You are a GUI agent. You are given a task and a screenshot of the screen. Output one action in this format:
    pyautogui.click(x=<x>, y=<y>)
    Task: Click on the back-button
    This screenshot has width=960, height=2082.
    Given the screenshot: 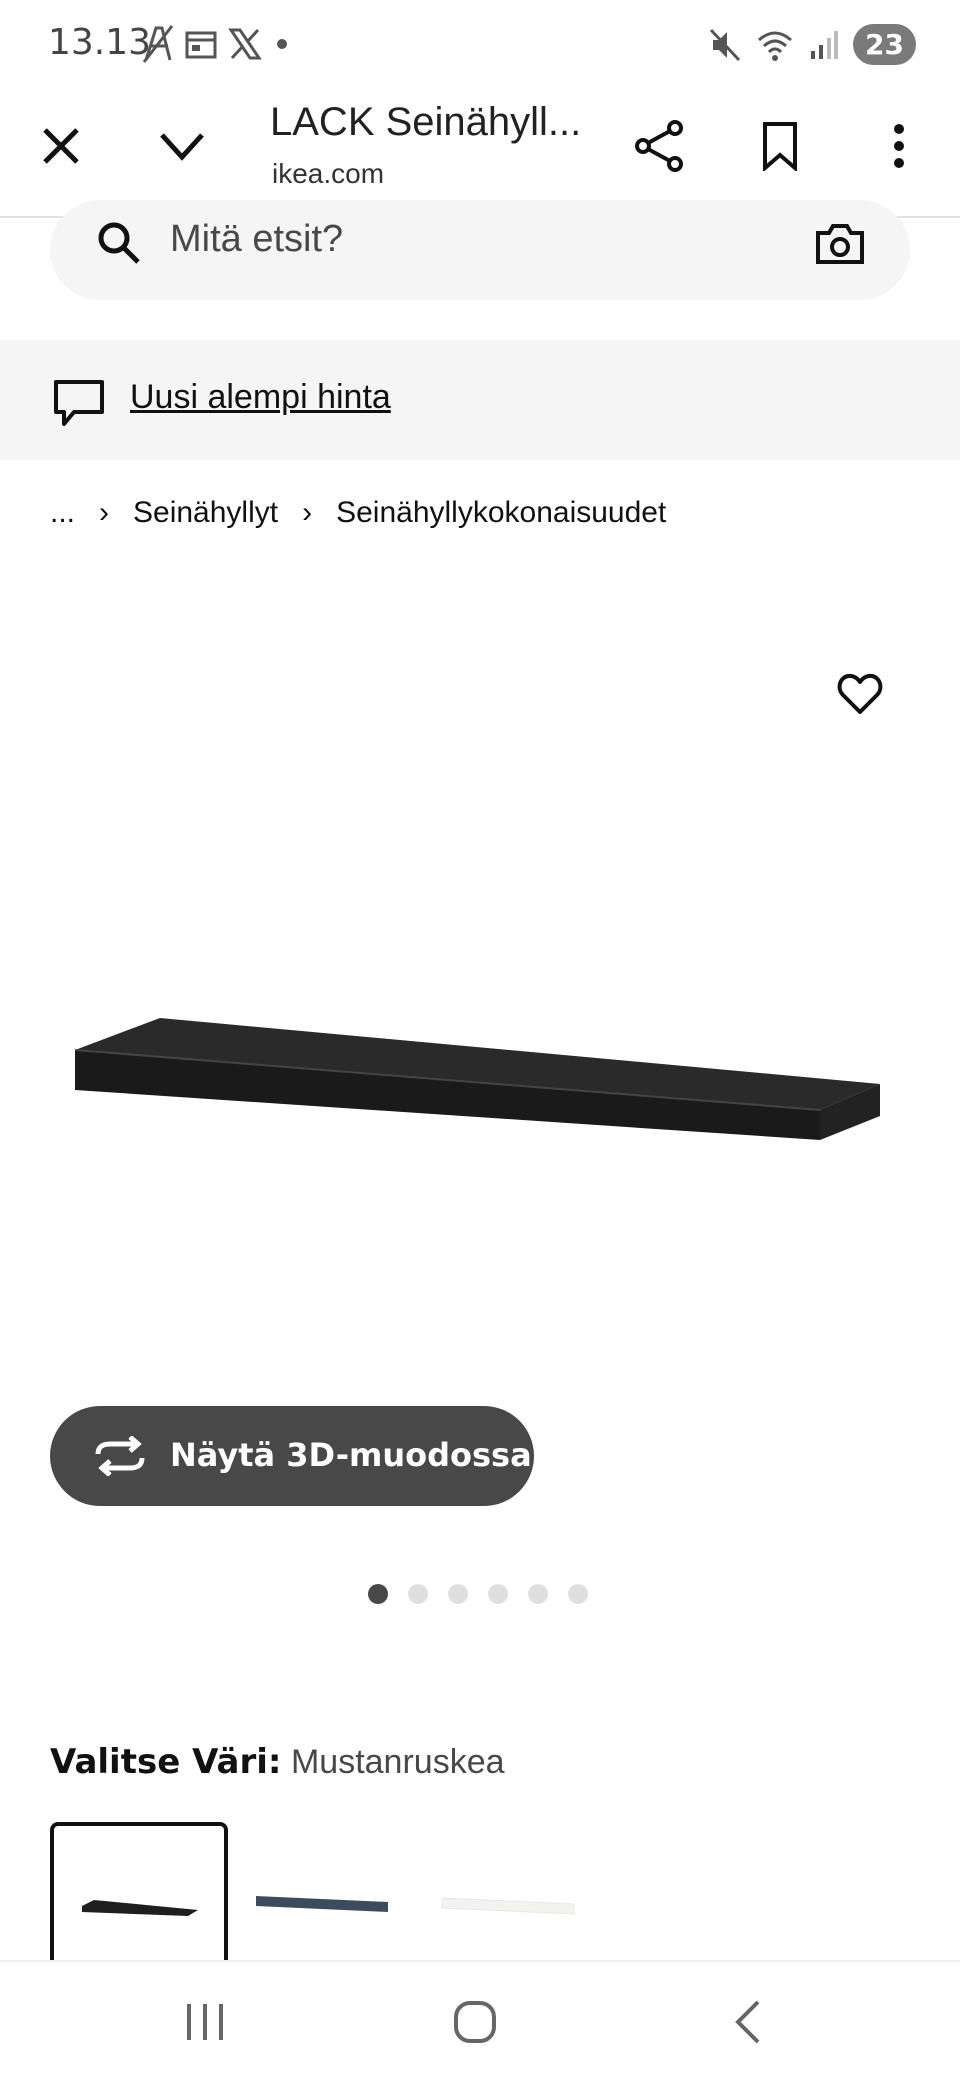 What is the action you would take?
    pyautogui.click(x=747, y=2022)
    